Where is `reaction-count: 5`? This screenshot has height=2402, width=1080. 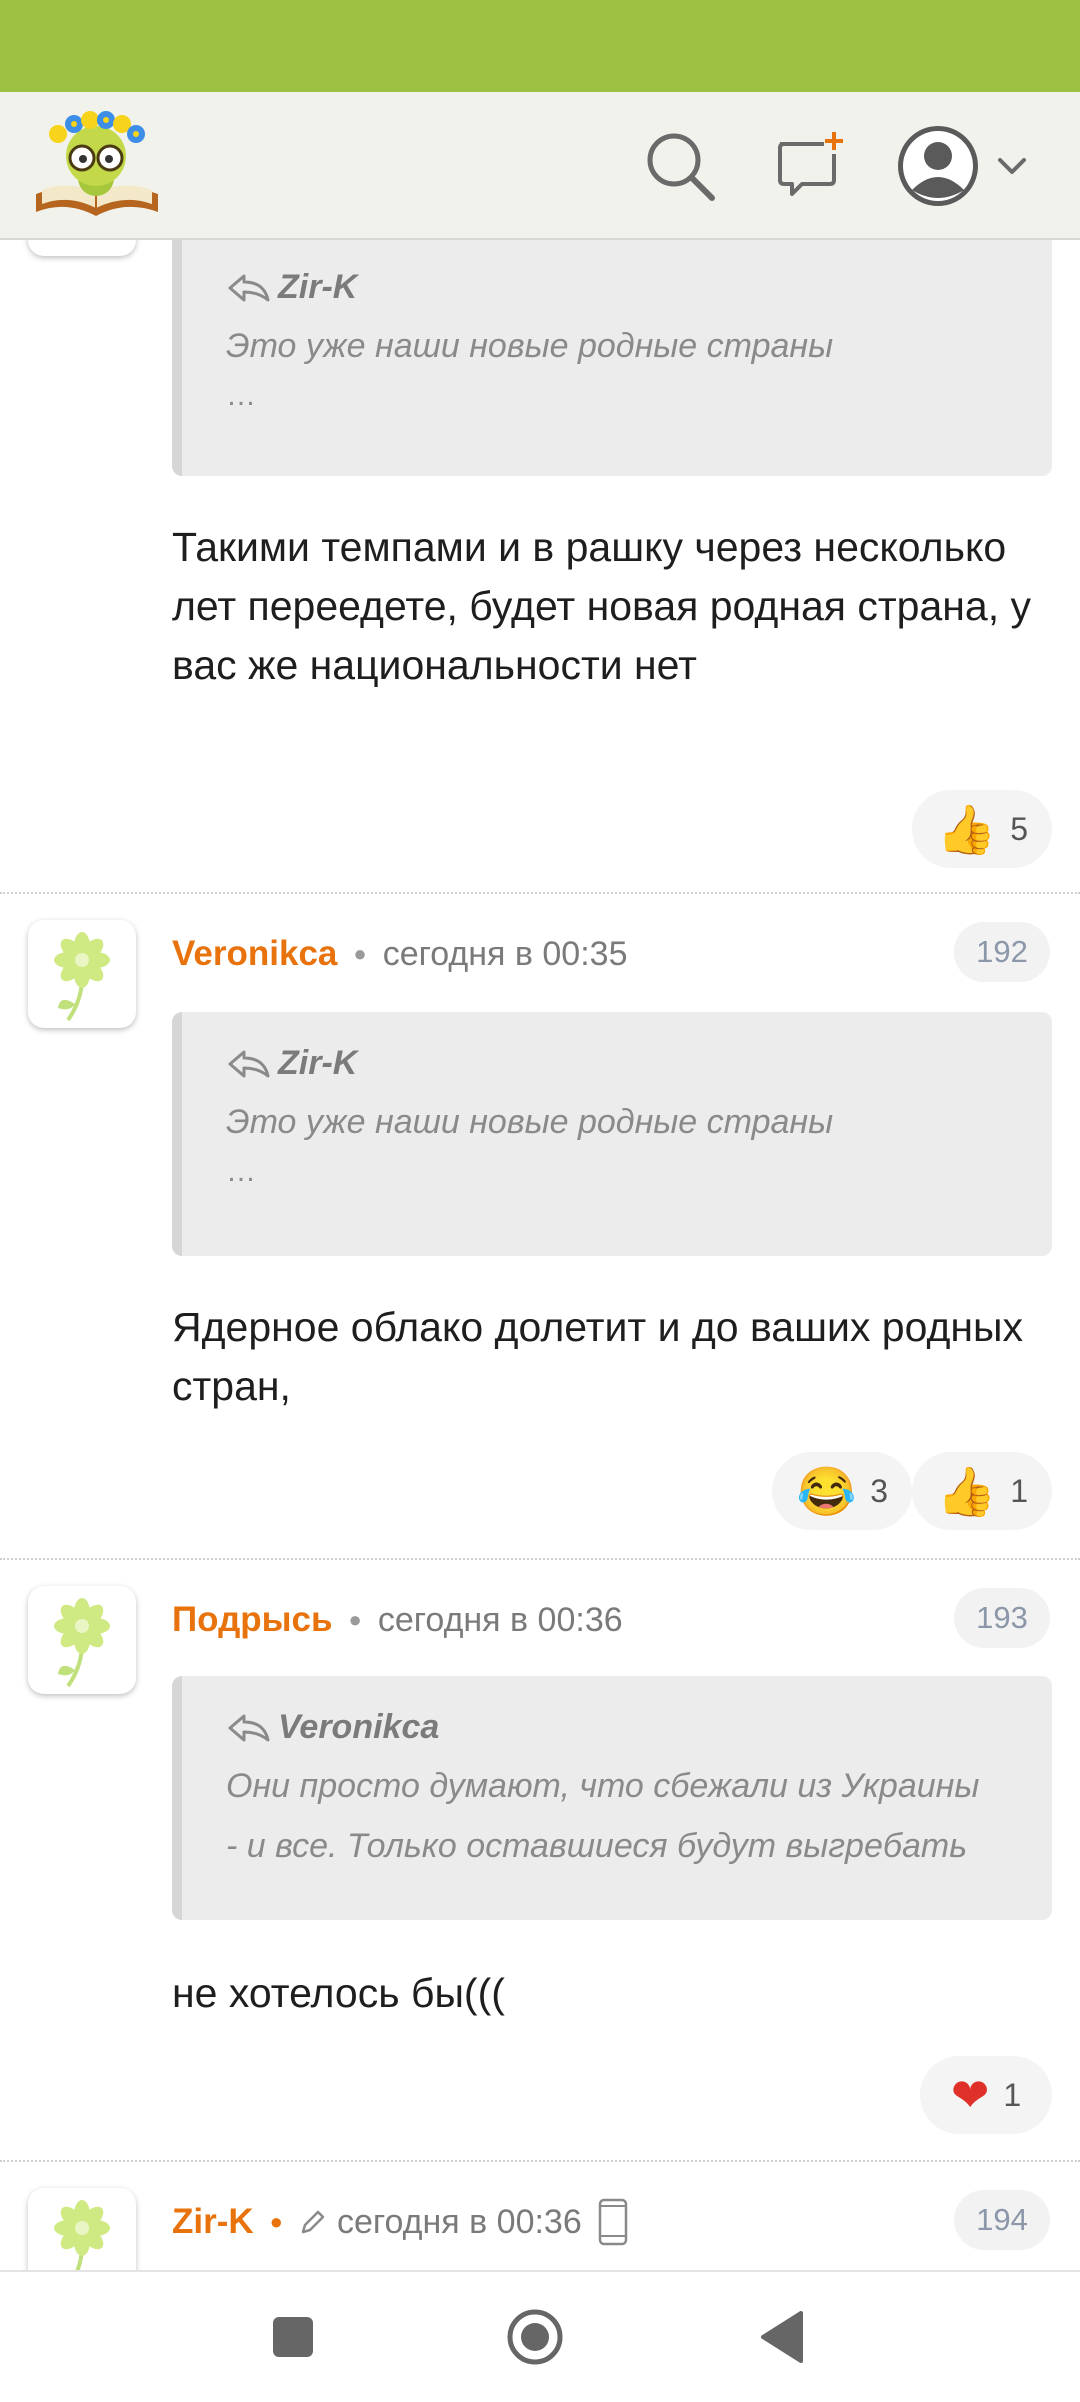
reaction-count: 5 is located at coordinates (1019, 828).